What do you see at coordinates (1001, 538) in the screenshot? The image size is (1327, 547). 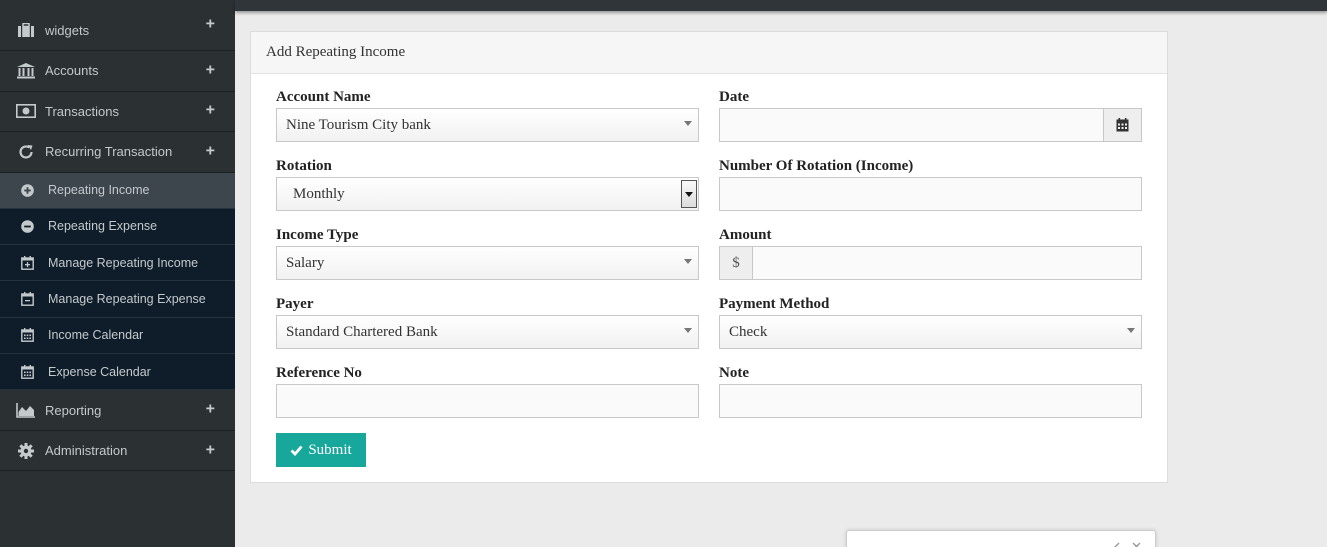 I see `floating-widget` at bounding box center [1001, 538].